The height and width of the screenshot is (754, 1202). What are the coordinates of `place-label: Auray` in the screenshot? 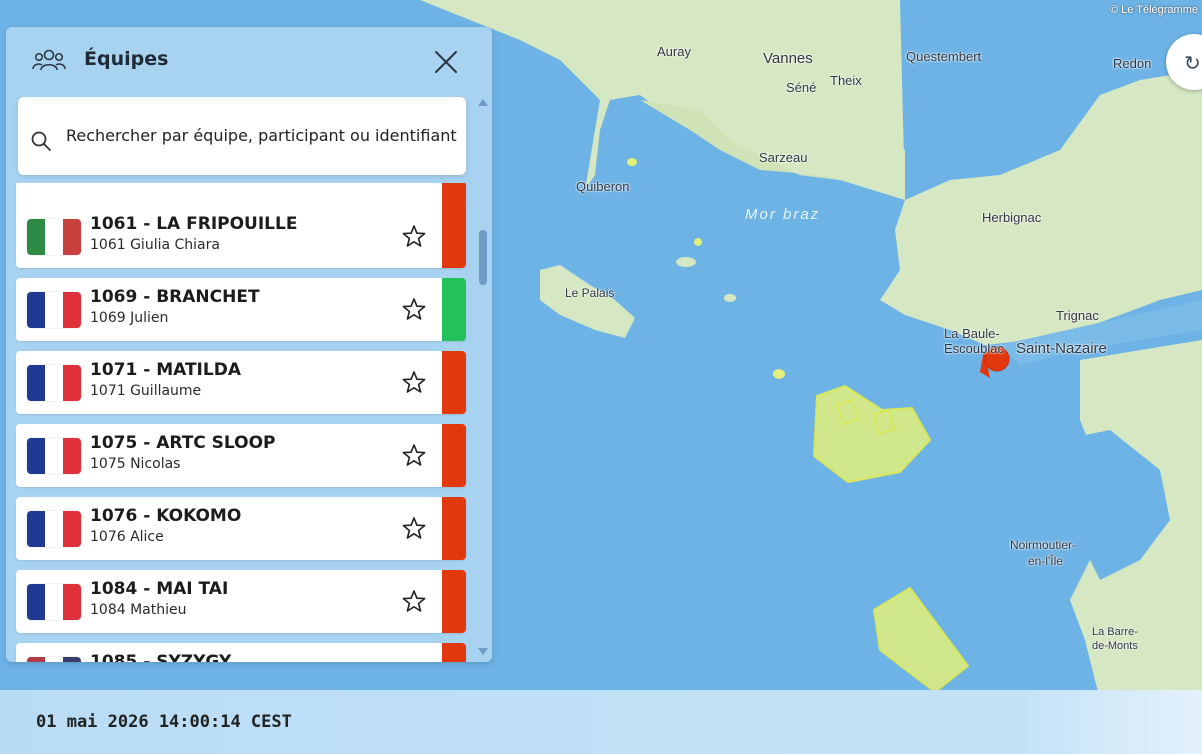 It's located at (674, 51).